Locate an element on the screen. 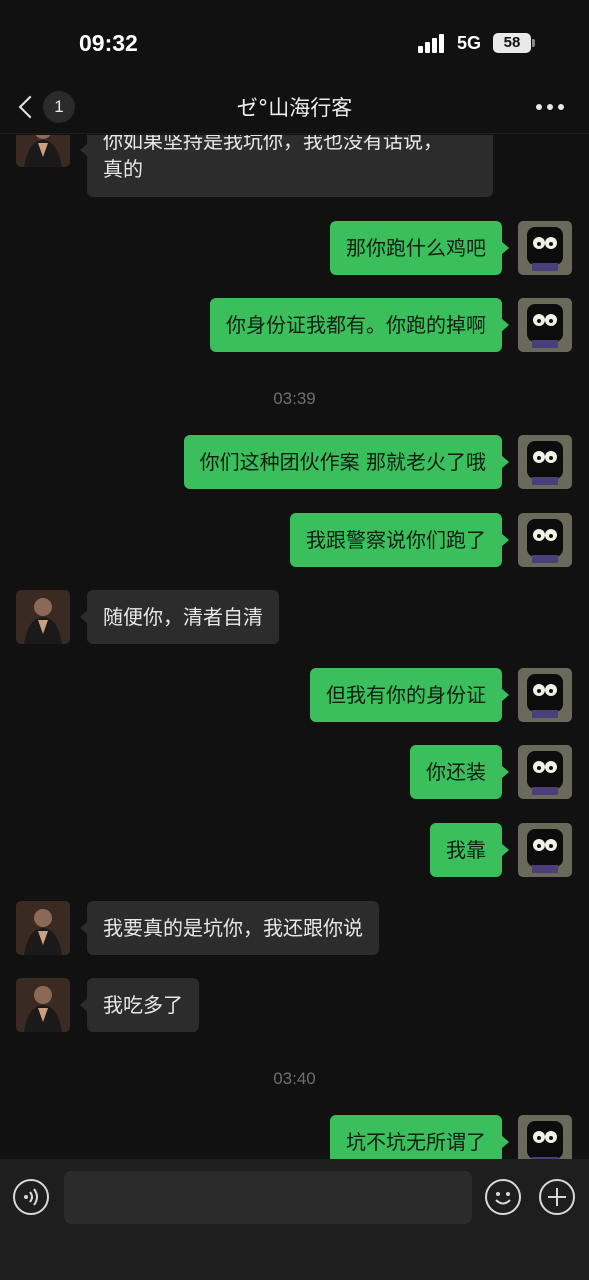 Image resolution: width=589 pixels, height=1280 pixels. message-bubble-outgoing: 我靠 is located at coordinates (469, 850).